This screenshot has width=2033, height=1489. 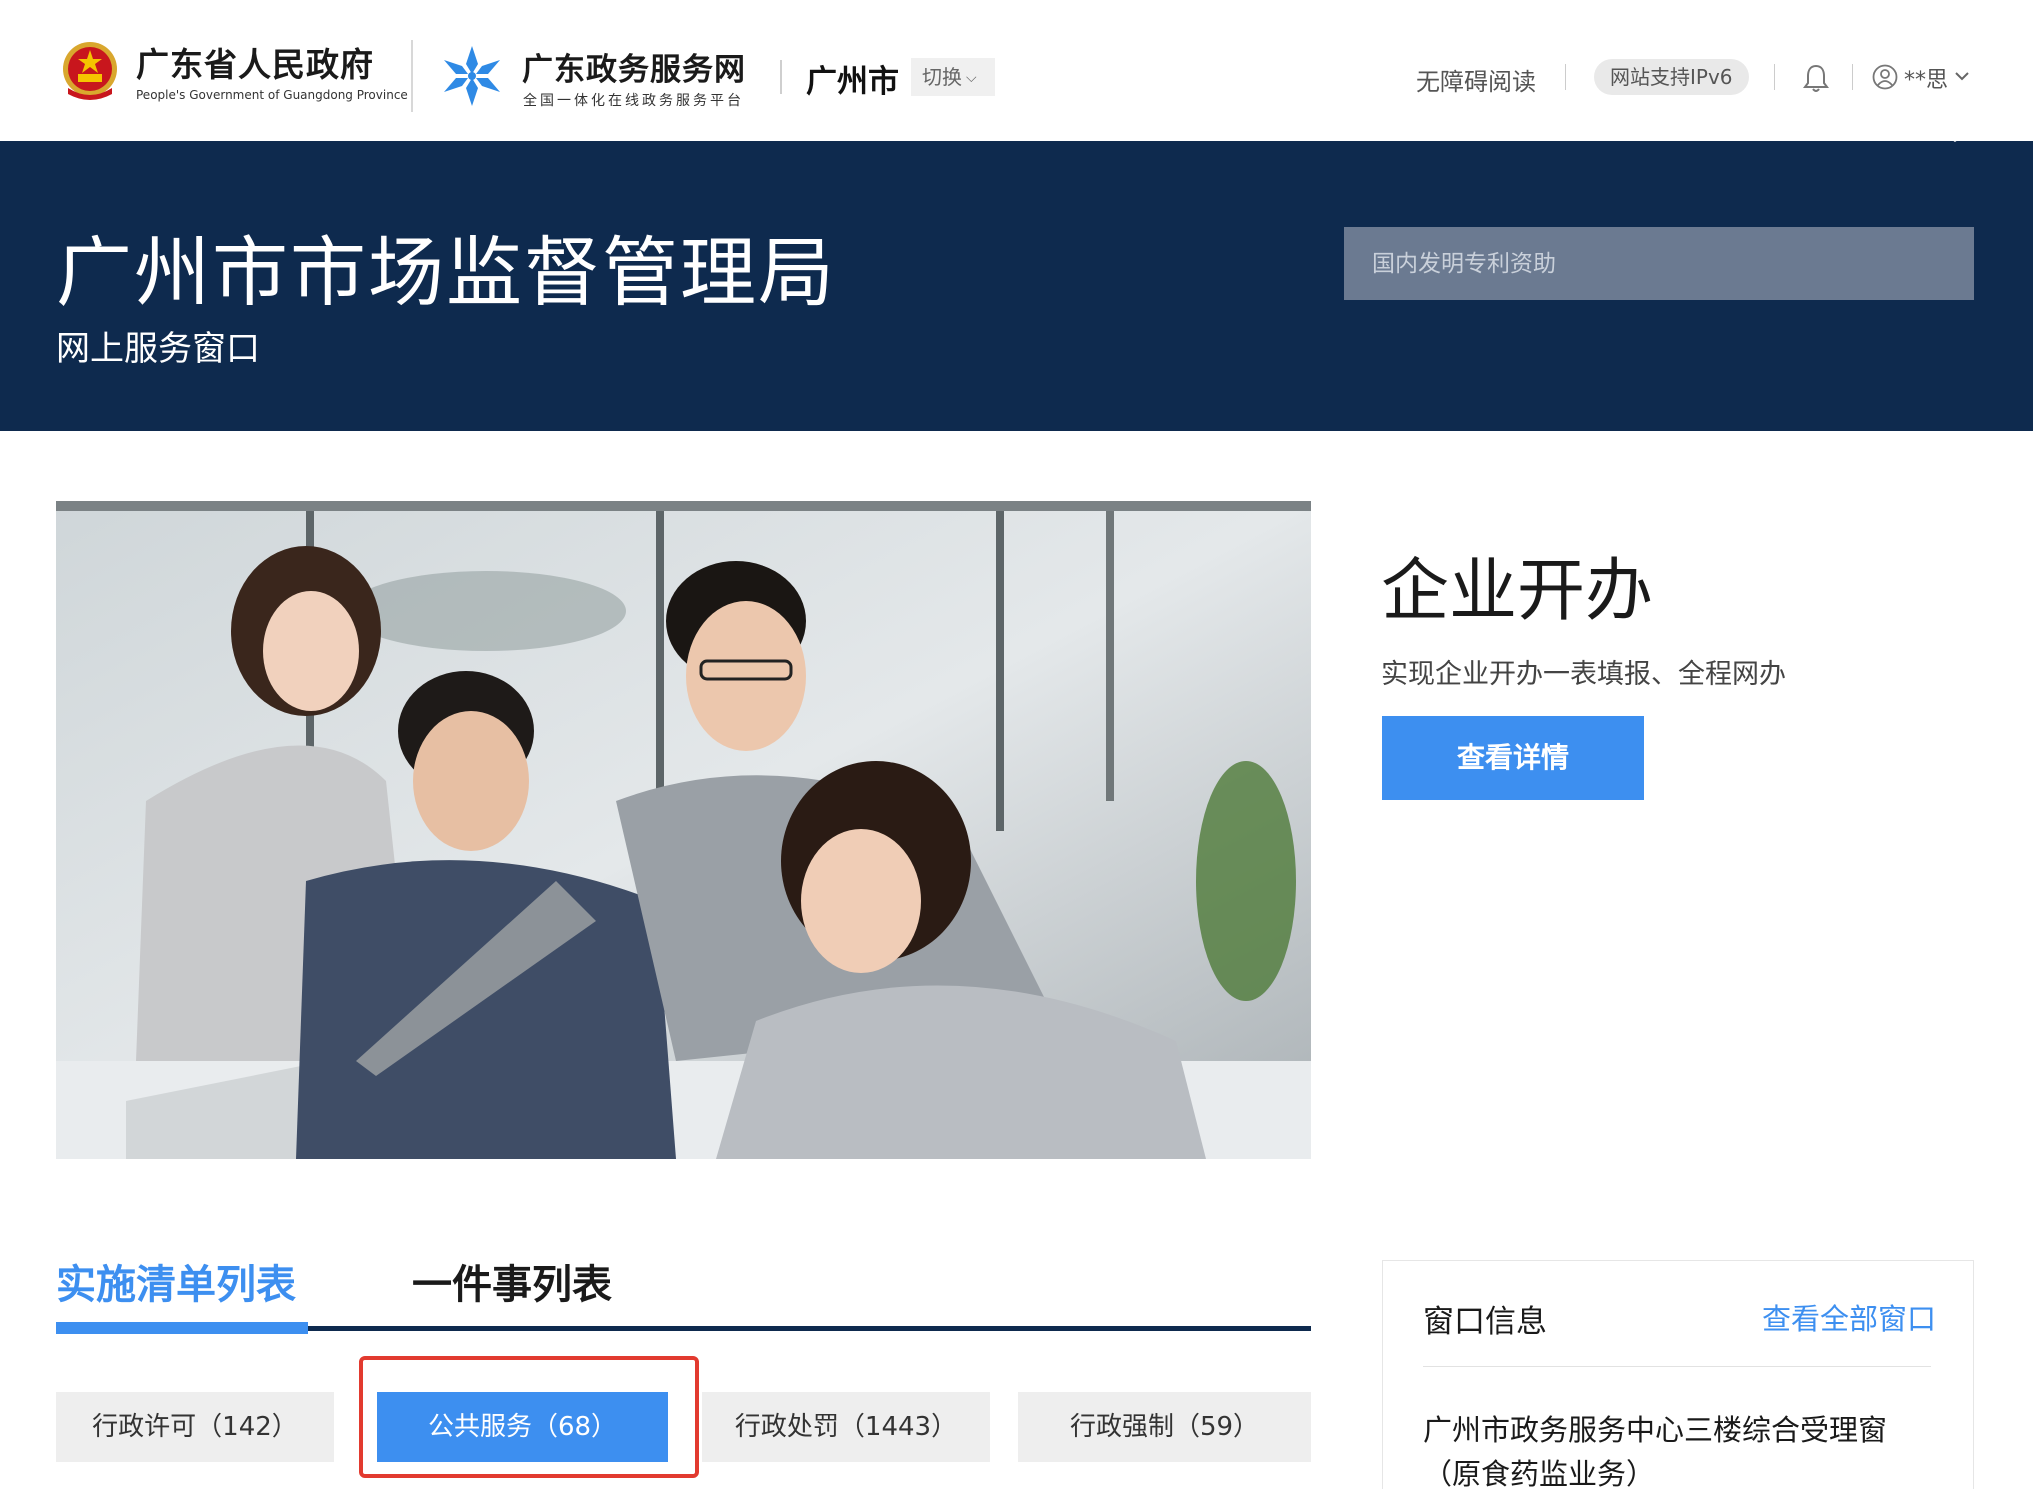 What do you see at coordinates (633, 101) in the screenshot?
I see `service-subtitle: 全国一体化在线政务服务平台` at bounding box center [633, 101].